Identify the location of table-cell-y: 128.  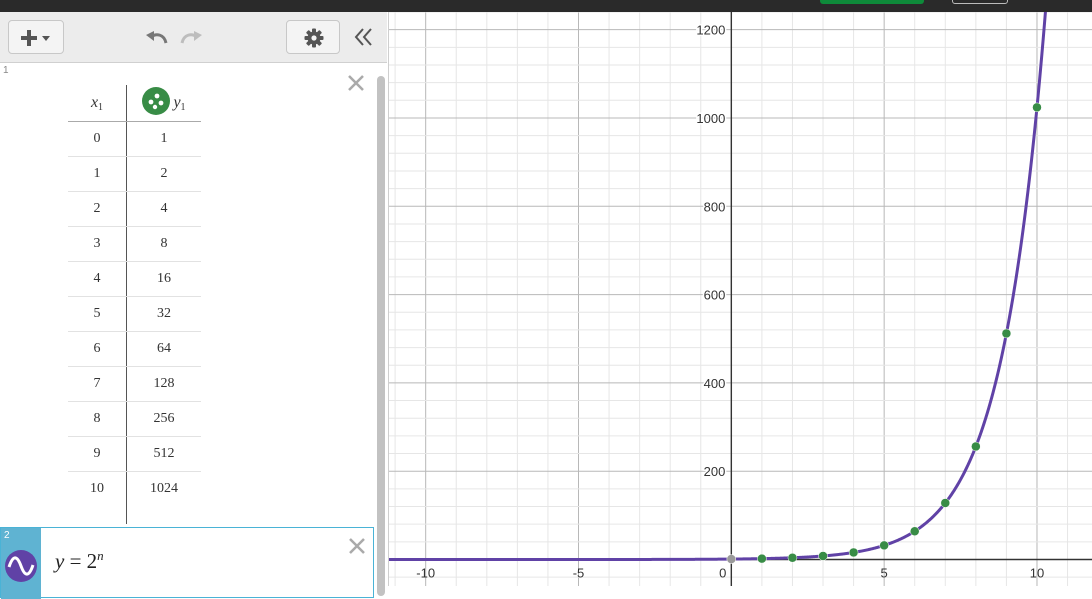
(163, 384).